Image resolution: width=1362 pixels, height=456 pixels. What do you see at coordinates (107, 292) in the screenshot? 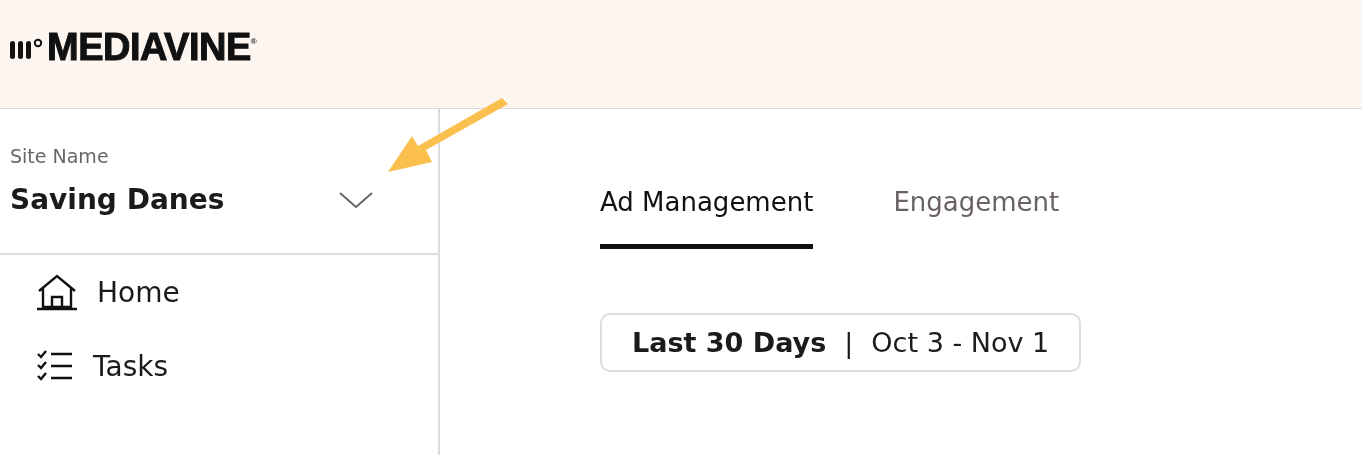
I see `nav-item: Home` at bounding box center [107, 292].